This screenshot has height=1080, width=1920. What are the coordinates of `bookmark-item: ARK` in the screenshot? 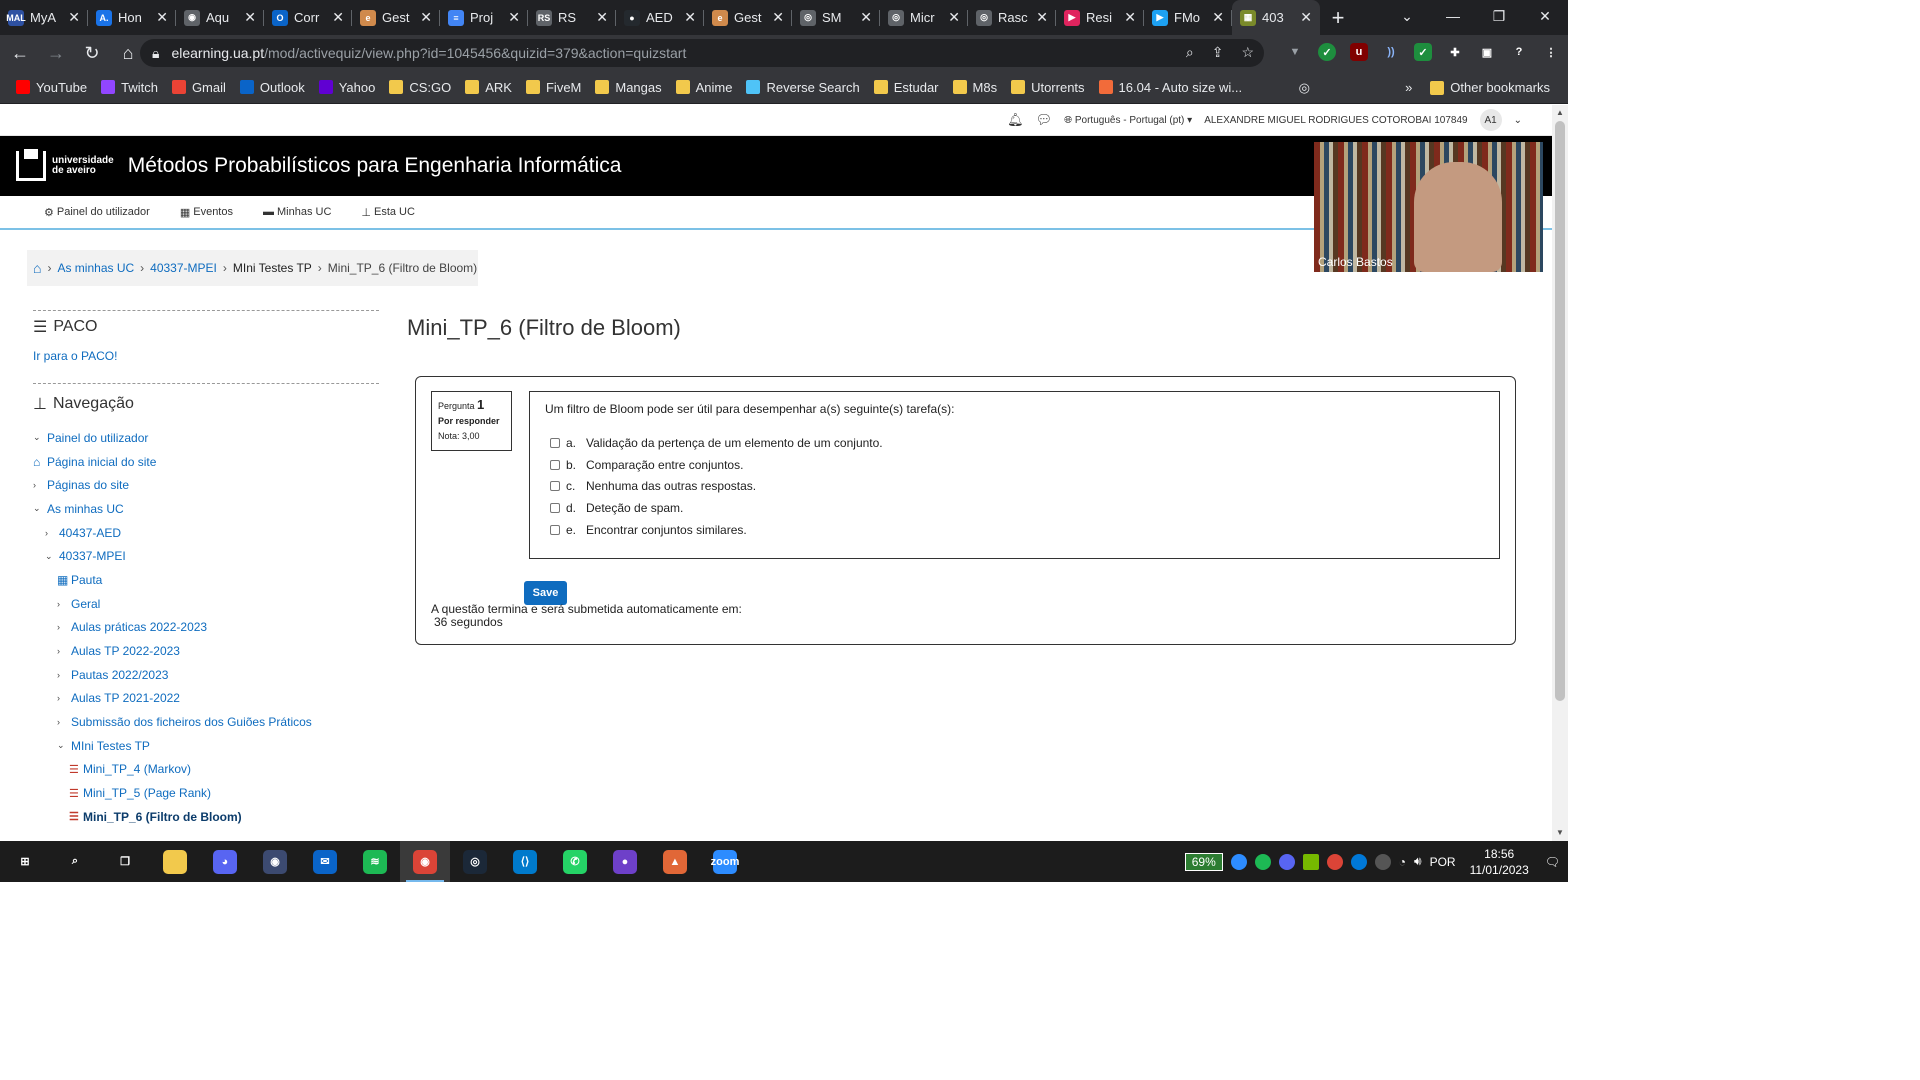 It's located at (491, 87).